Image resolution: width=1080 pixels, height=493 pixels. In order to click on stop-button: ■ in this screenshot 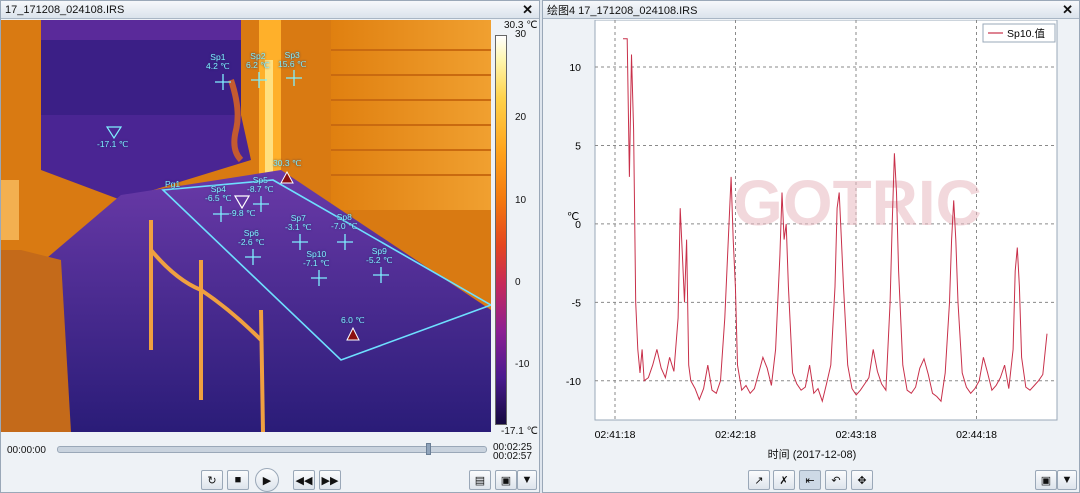, I will do `click(238, 480)`.